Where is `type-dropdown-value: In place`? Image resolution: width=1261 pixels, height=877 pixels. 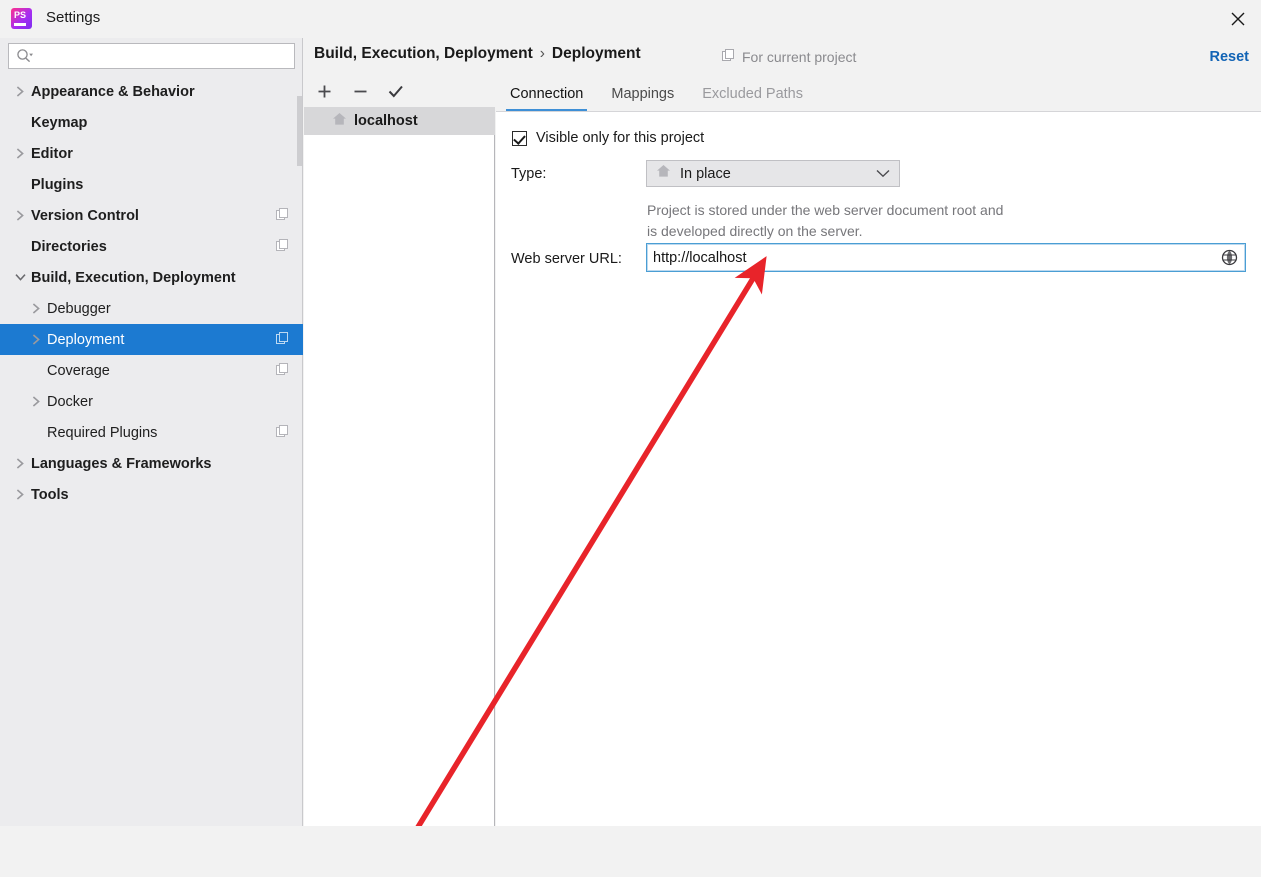
type-dropdown-value: In place is located at coordinates (705, 173).